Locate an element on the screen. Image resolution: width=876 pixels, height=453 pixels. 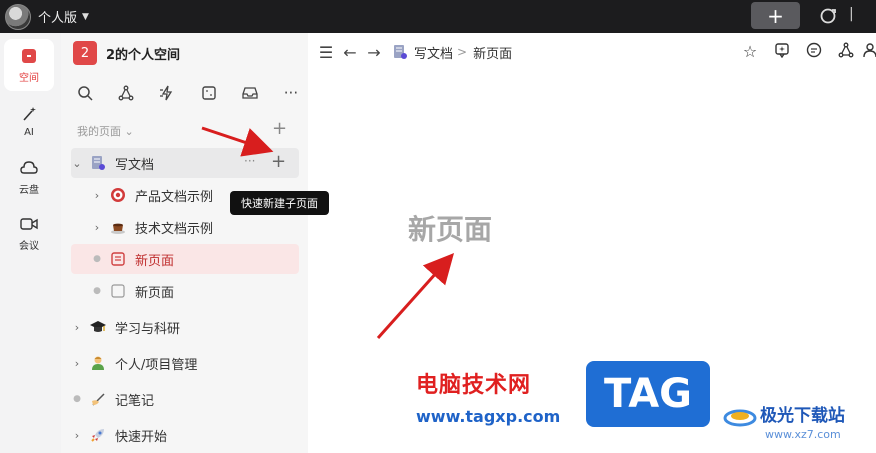
jiguang-logo-icon is located at coordinates (740, 418).